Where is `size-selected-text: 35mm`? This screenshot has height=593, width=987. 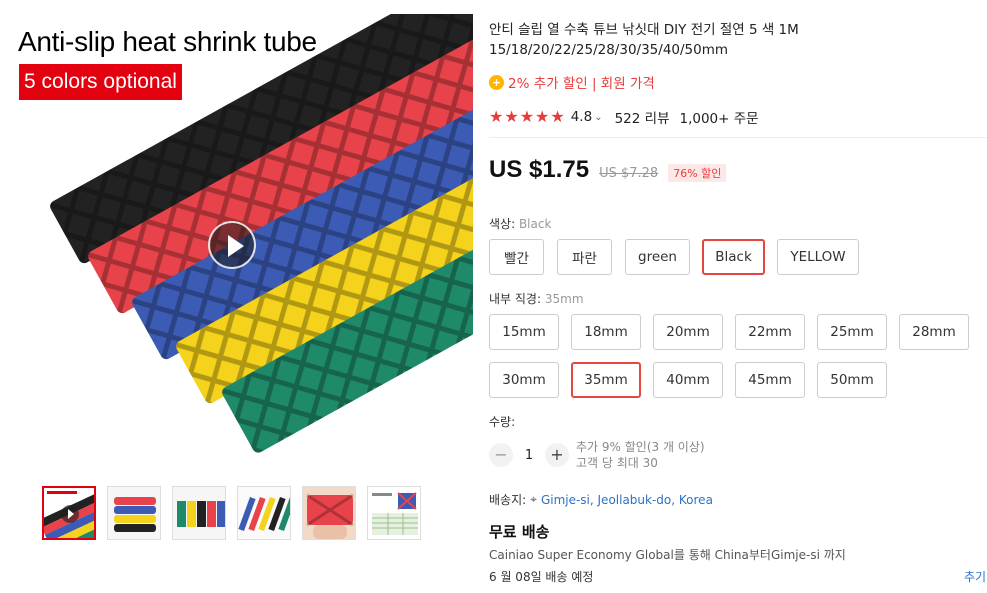
size-selected-text: 35mm is located at coordinates (564, 299).